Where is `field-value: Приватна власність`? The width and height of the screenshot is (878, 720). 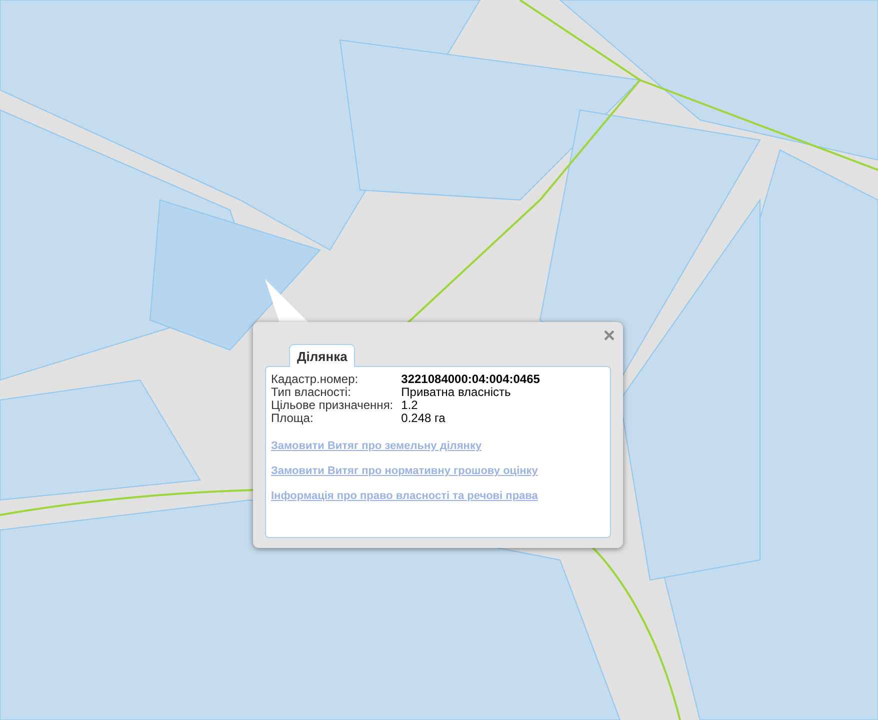 field-value: Приватна власність is located at coordinates (456, 392).